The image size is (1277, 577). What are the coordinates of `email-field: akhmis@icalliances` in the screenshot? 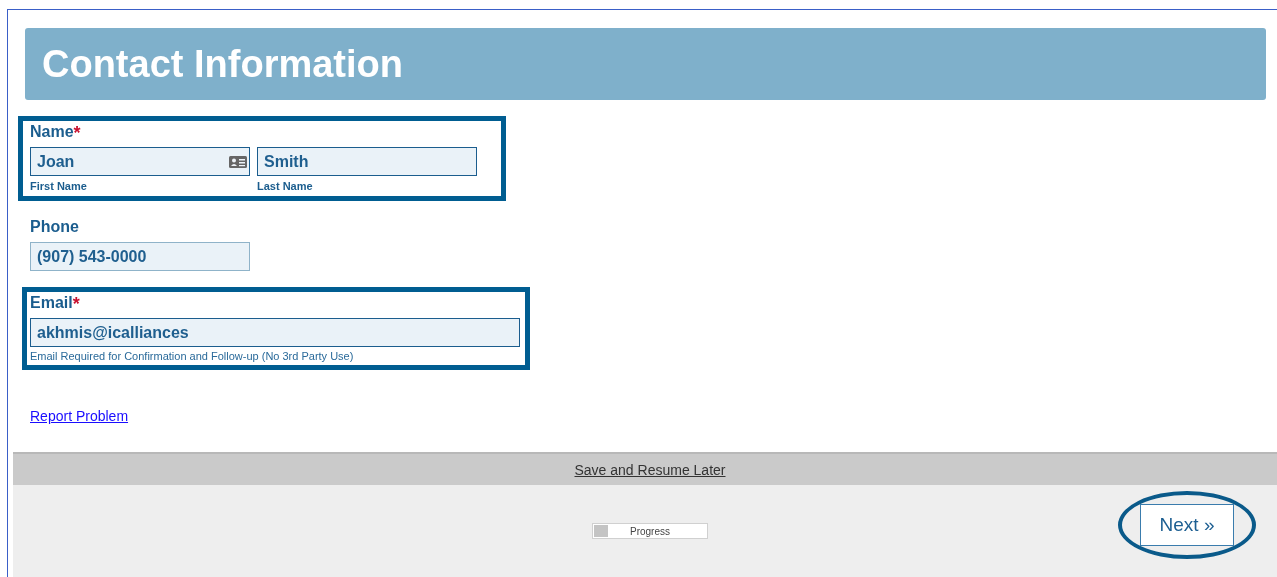 It's located at (275, 332).